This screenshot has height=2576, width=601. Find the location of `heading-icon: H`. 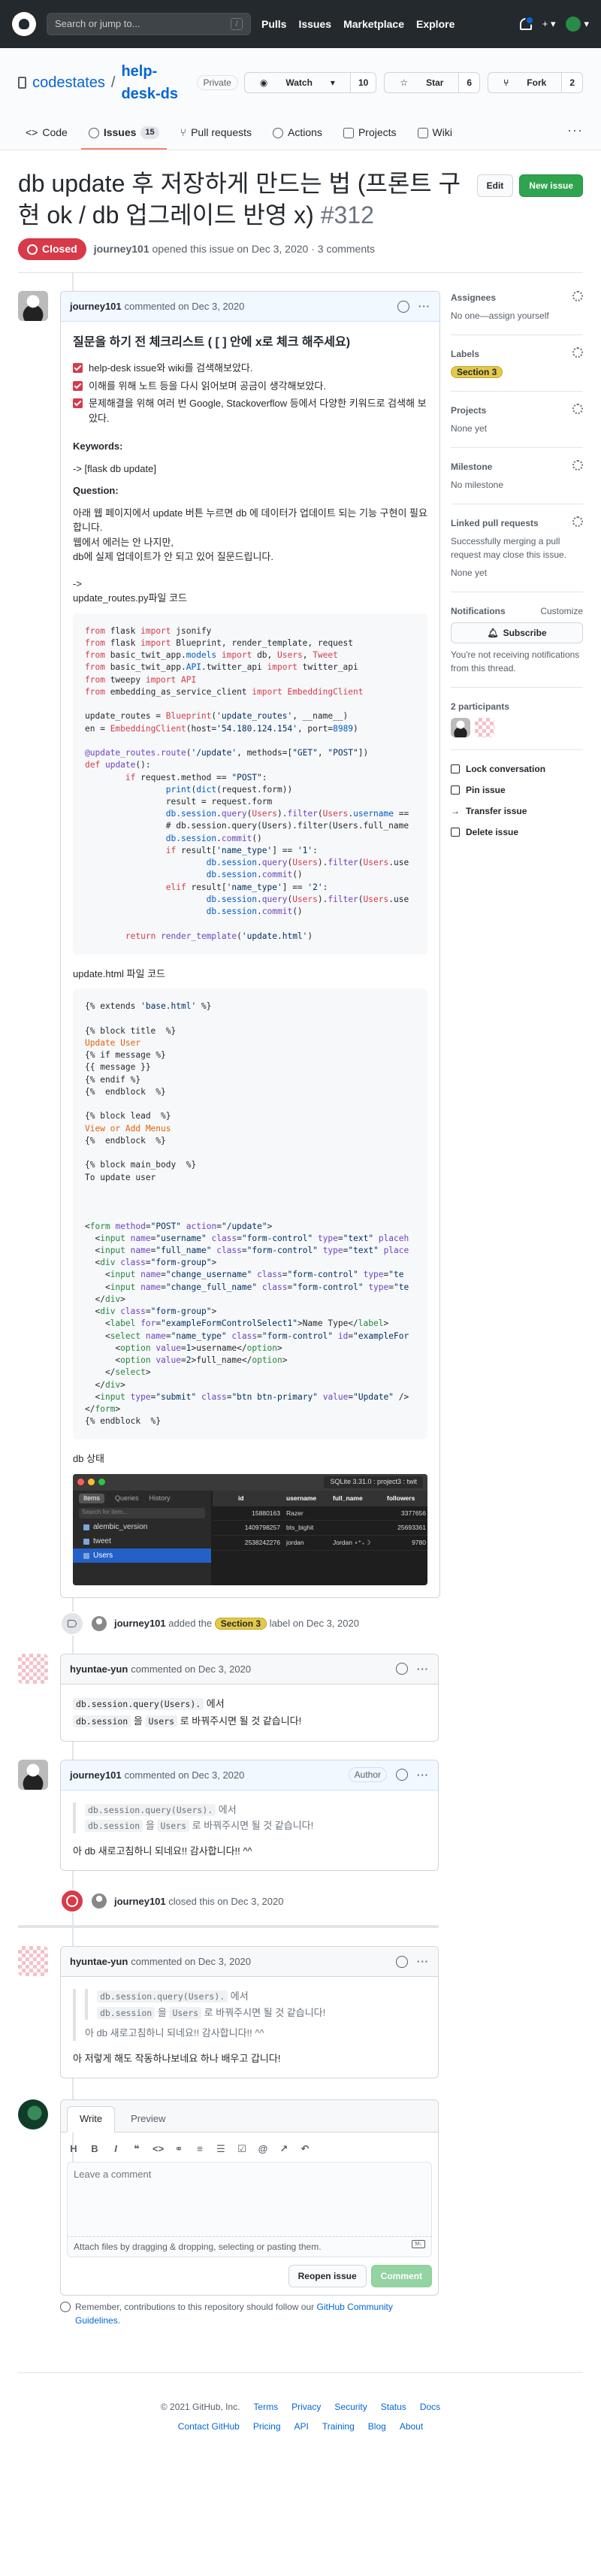

heading-icon: H is located at coordinates (73, 2149).